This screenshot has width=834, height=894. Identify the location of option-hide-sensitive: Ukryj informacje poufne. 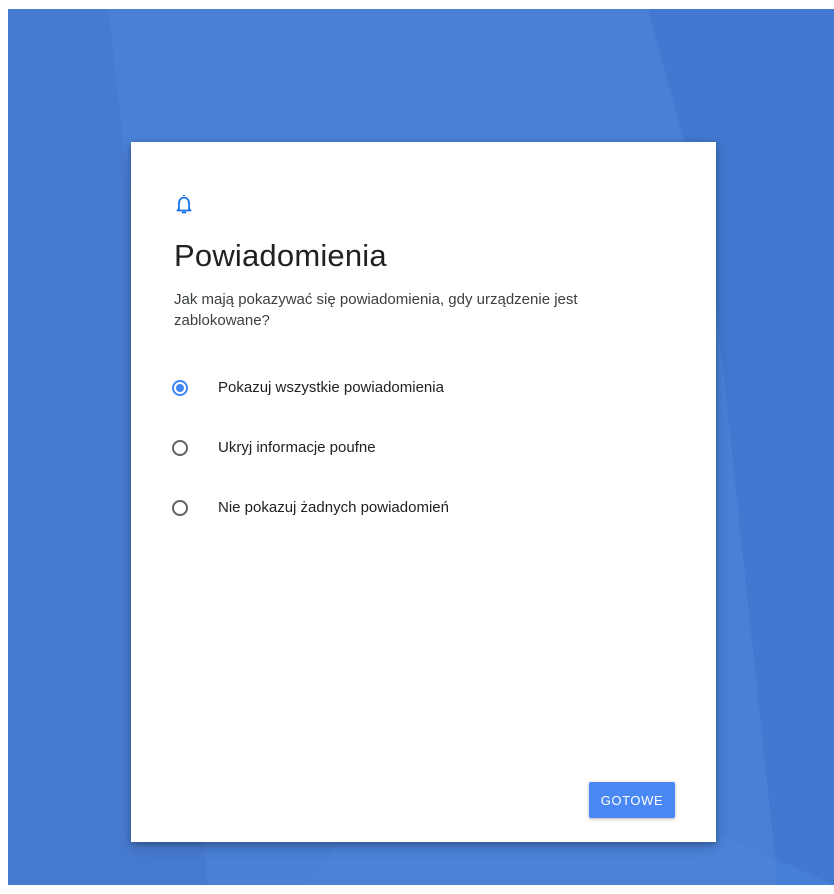
(422, 468).